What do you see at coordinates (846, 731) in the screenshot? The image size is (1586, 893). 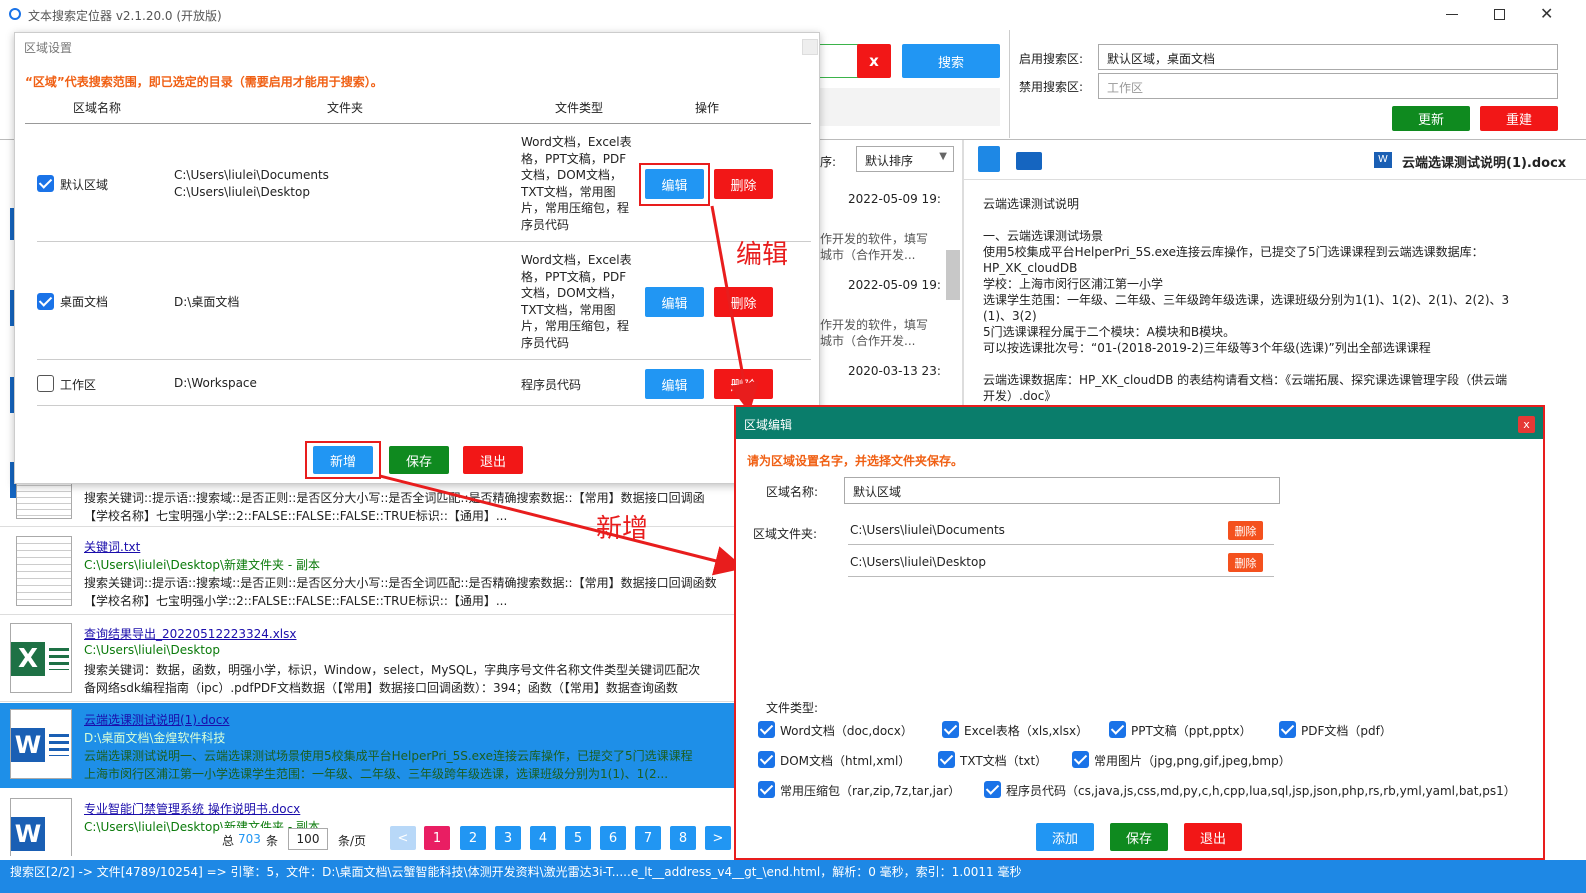 I see `type-label: Word文档（doc,docx）` at bounding box center [846, 731].